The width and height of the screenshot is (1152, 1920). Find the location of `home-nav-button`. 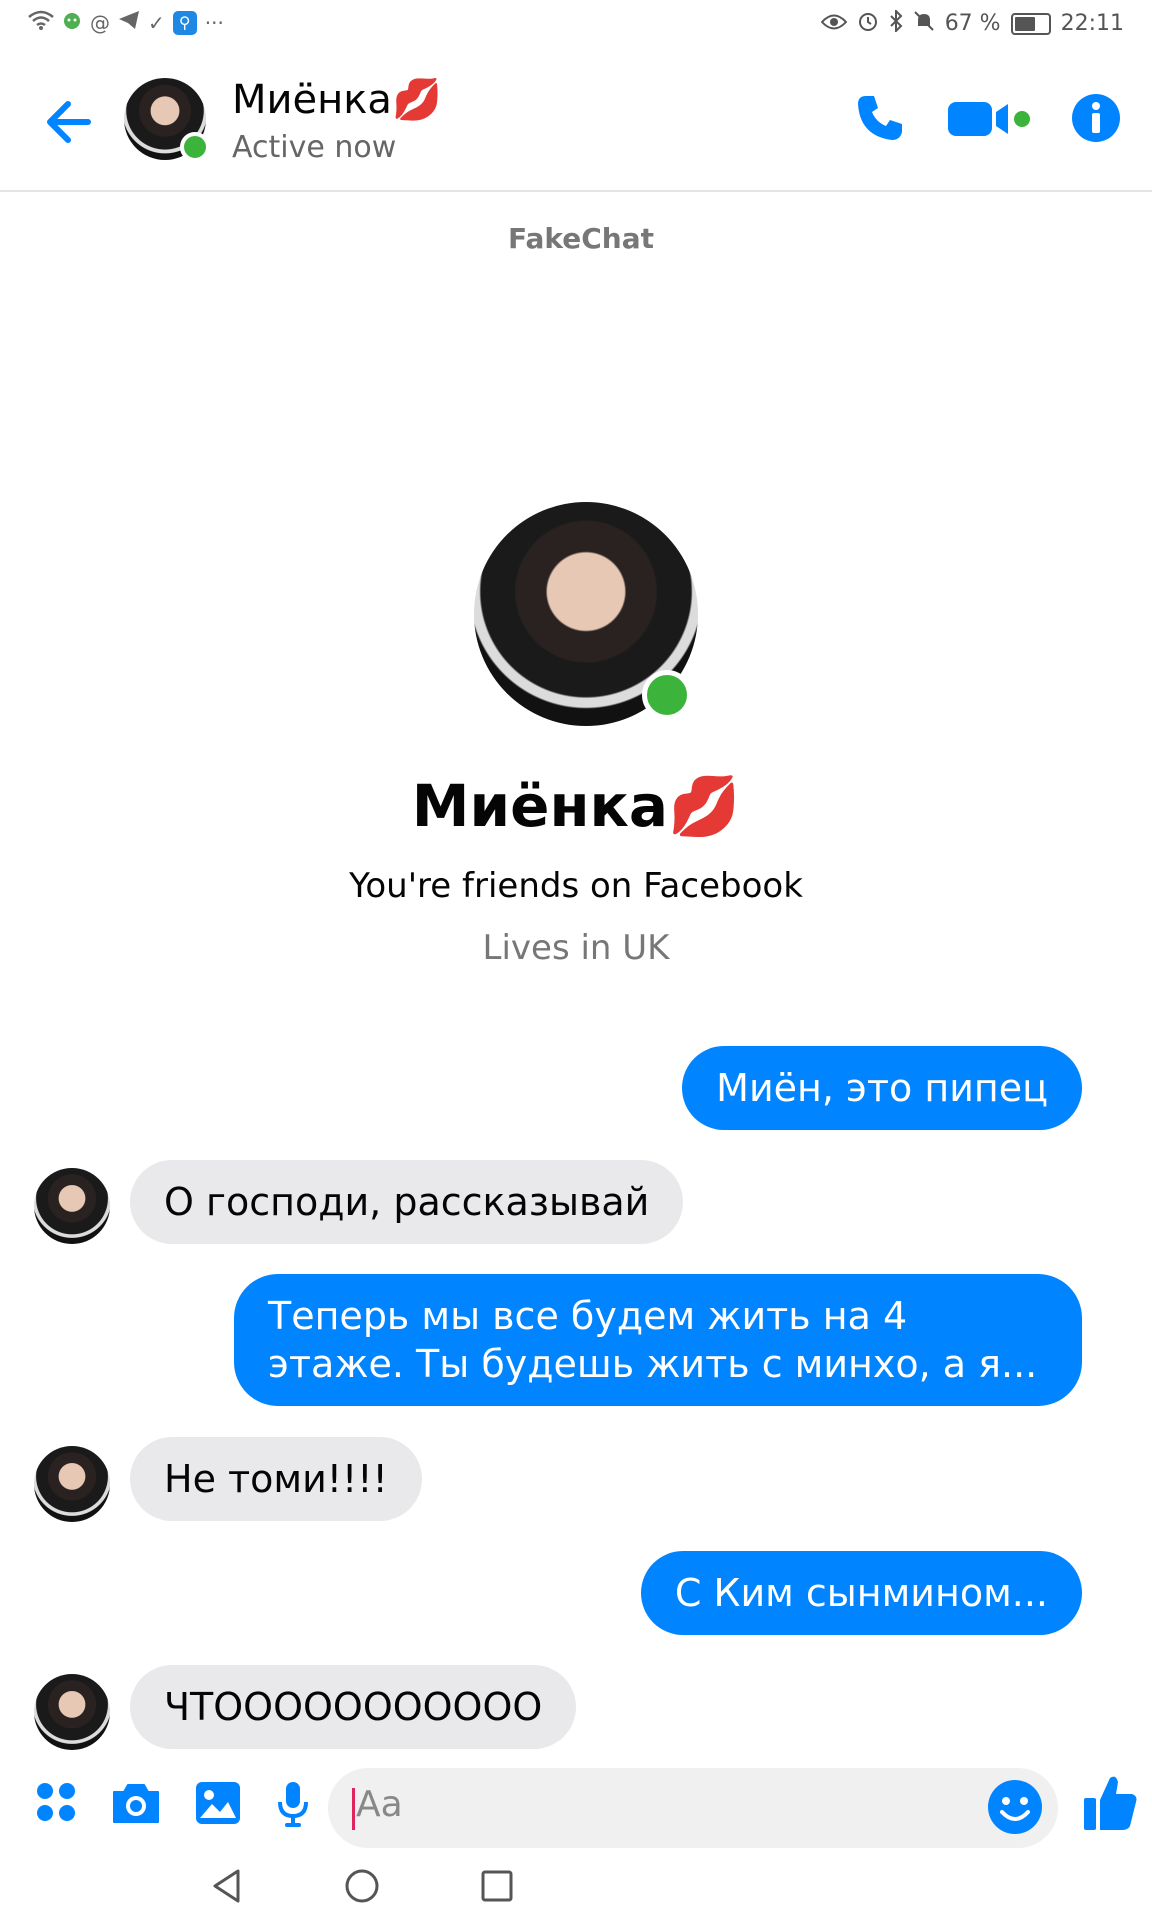

home-nav-button is located at coordinates (362, 1888).